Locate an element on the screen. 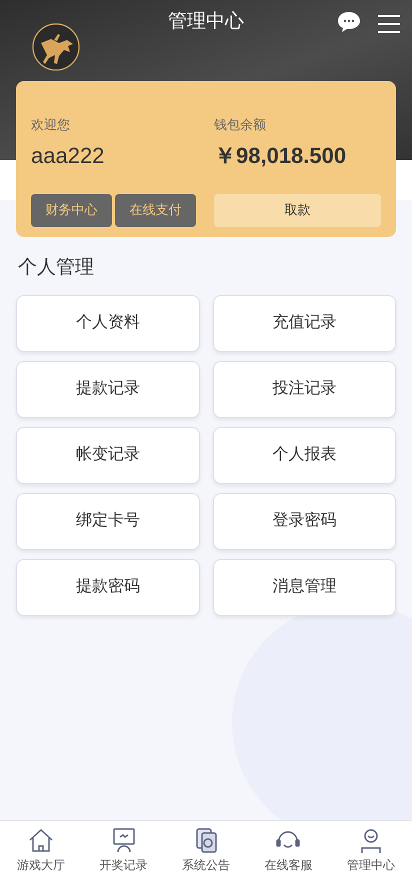 Image resolution: width=412 pixels, height=883 pixels. balance-amount: ￥98,018.500 is located at coordinates (281, 156).